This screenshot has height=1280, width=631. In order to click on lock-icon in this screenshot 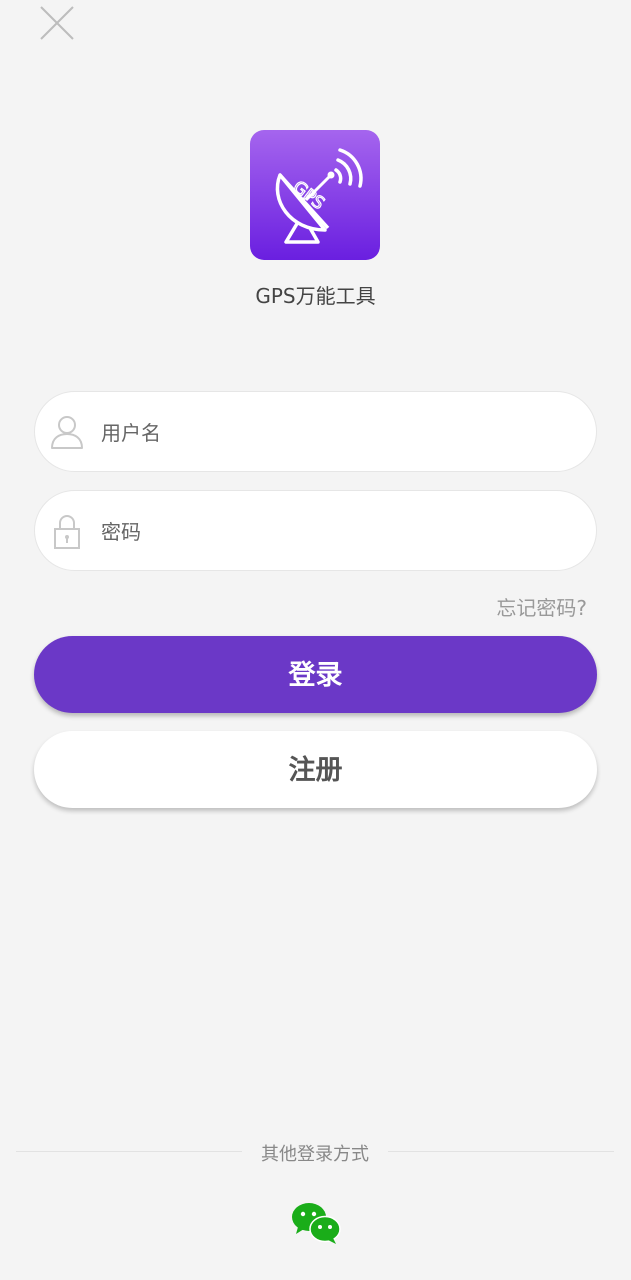, I will do `click(67, 532)`.